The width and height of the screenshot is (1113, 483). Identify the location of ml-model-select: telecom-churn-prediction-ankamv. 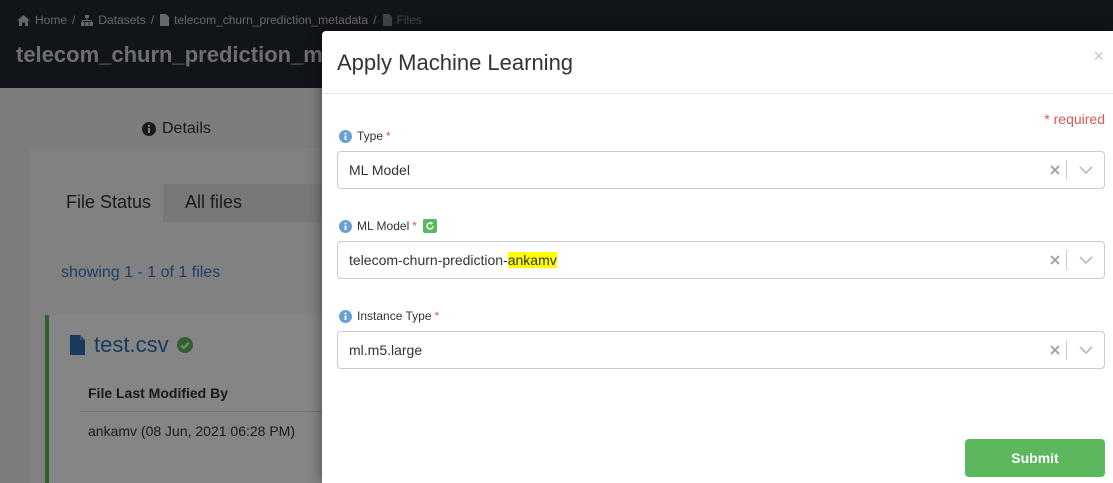
(721, 260).